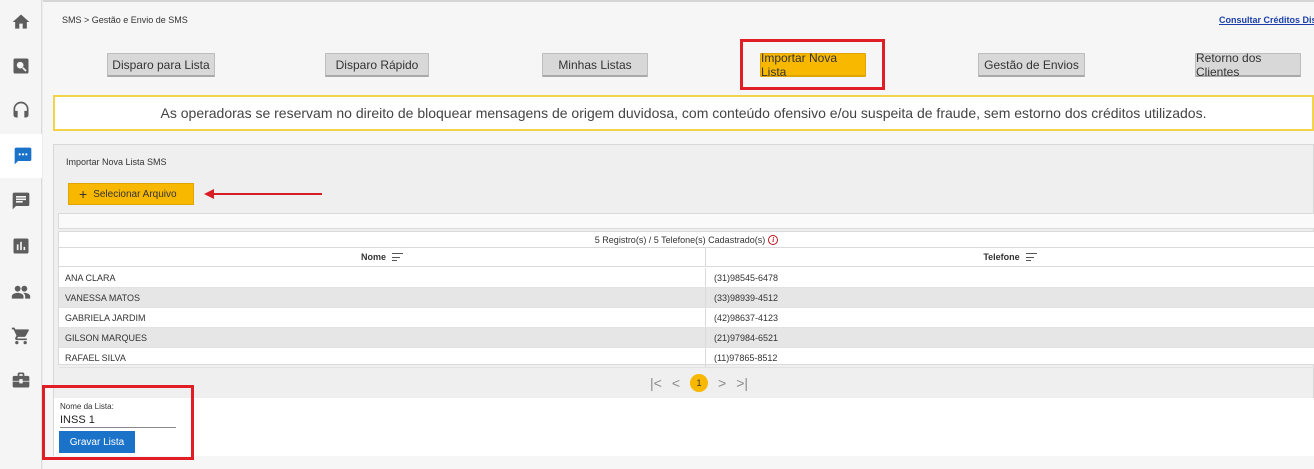 The width and height of the screenshot is (1314, 469). I want to click on cell-telefone: (21)97984-6521, so click(746, 337).